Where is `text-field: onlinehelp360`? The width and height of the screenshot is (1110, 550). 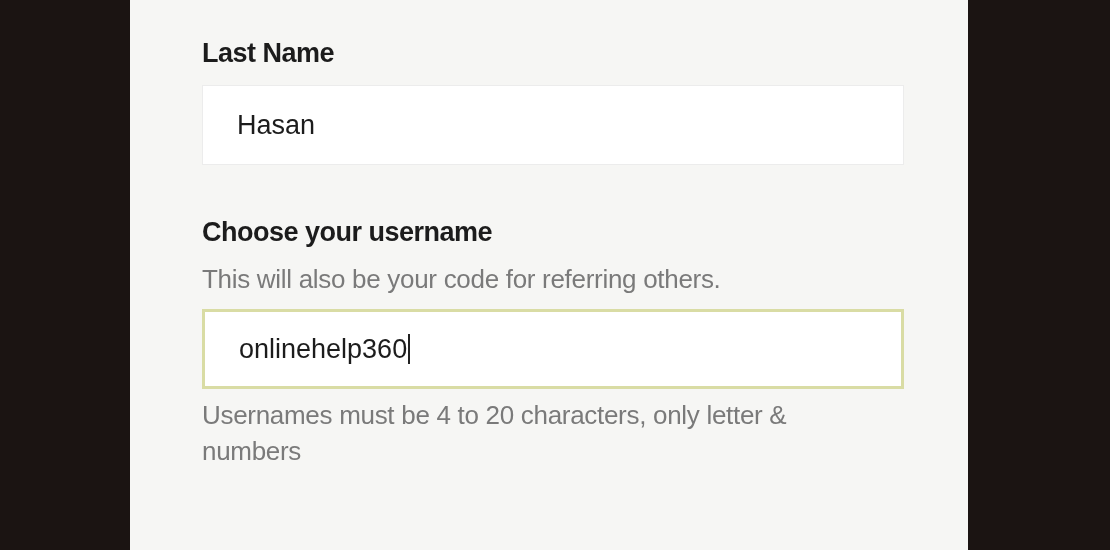 text-field: onlinehelp360 is located at coordinates (553, 349).